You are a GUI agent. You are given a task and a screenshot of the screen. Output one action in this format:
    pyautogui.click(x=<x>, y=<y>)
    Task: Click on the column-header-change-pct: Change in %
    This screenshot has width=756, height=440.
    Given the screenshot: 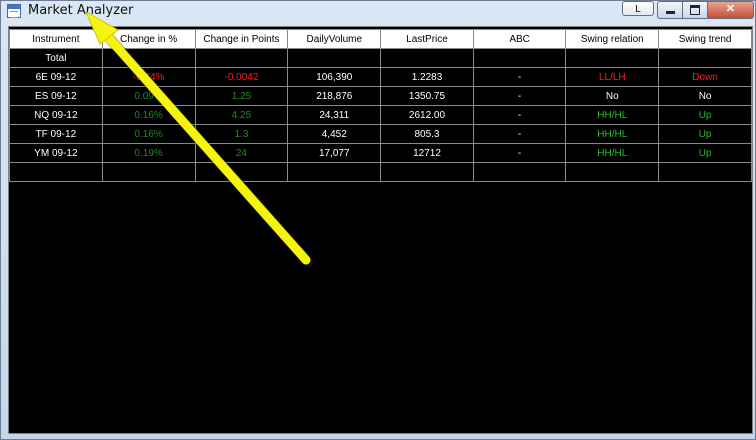 What is the action you would take?
    pyautogui.click(x=148, y=39)
    